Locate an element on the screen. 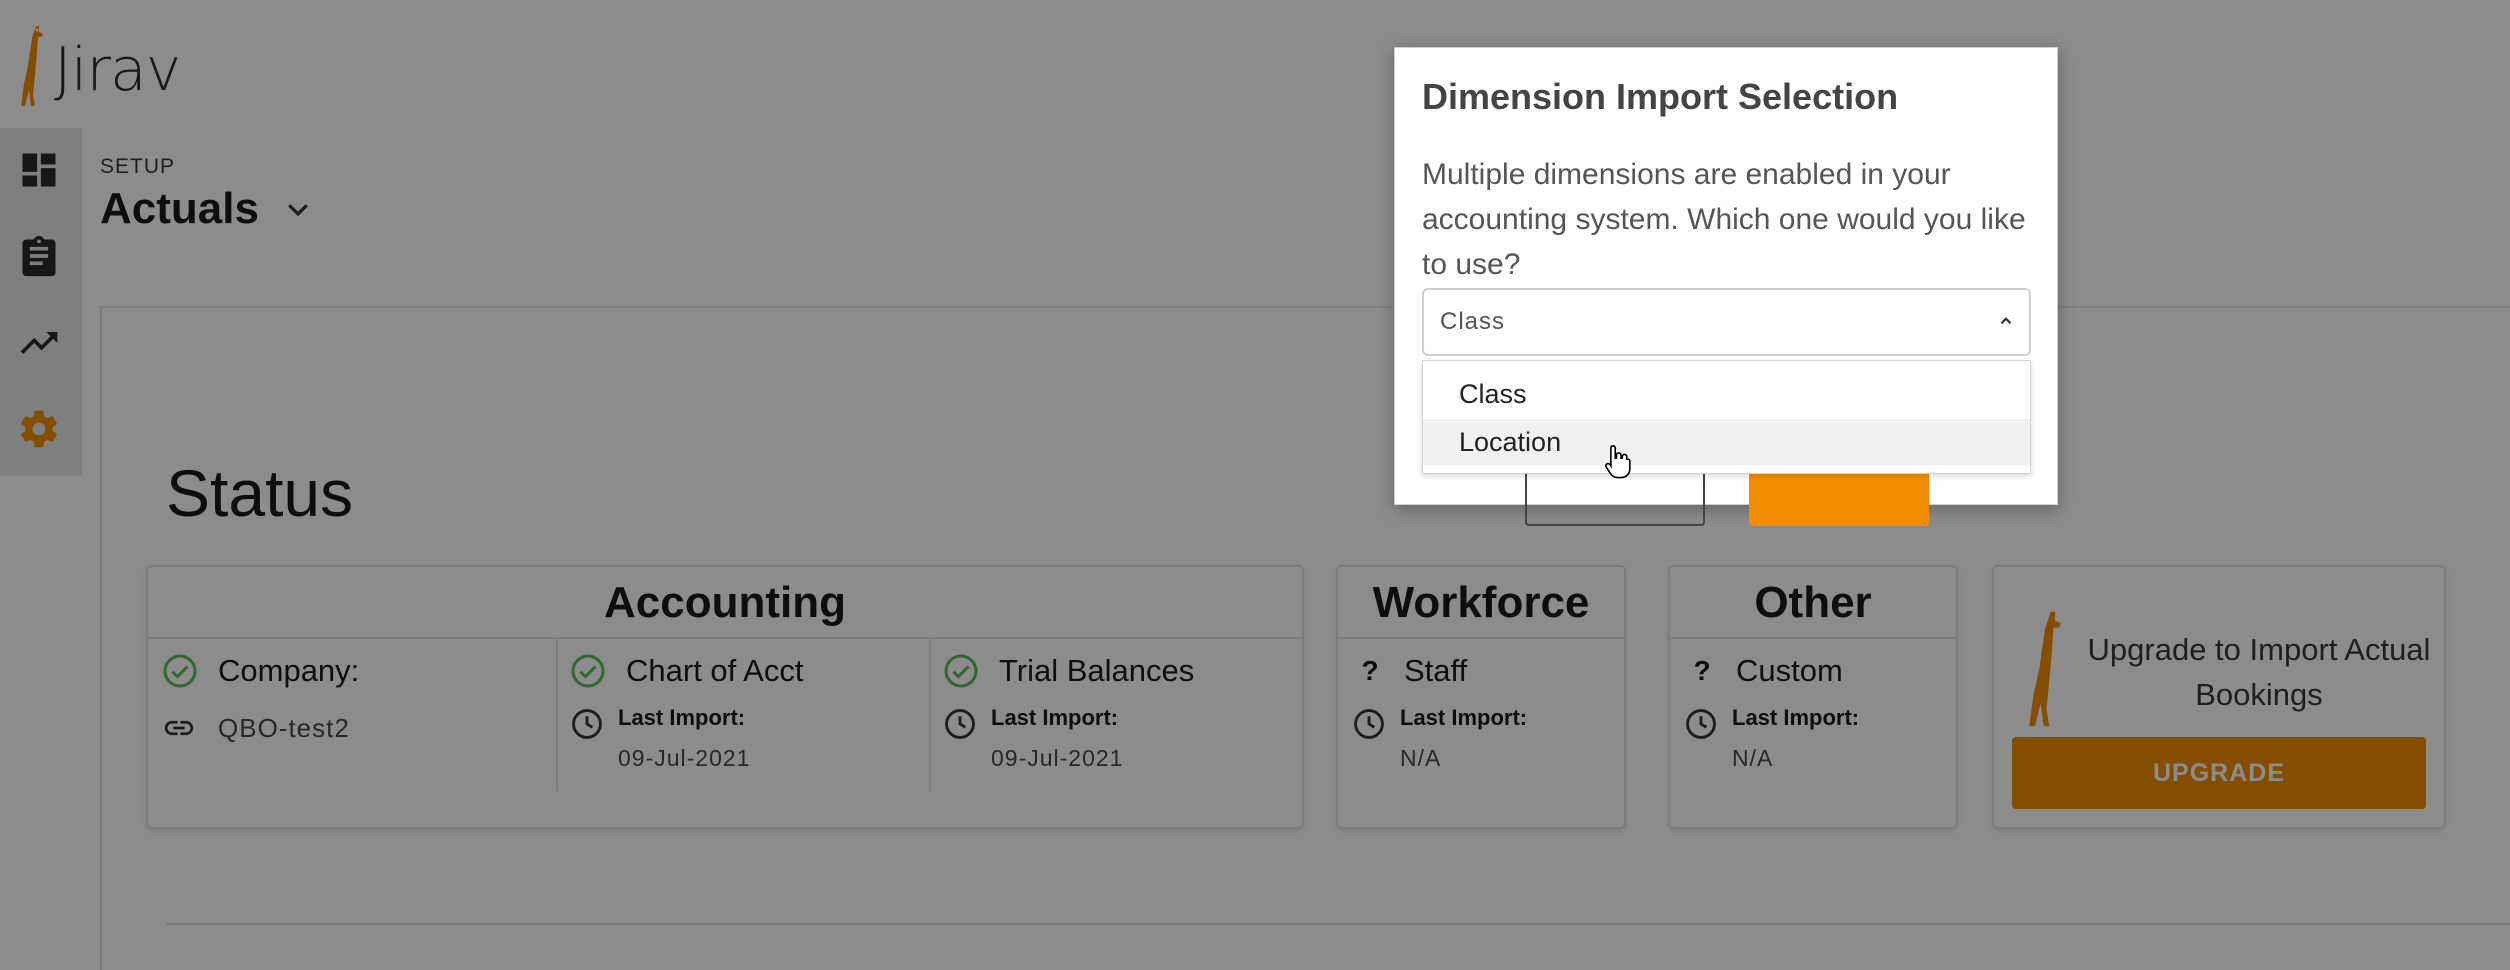 This screenshot has height=970, width=2510. dropdown-option-location: Location is located at coordinates (1726, 442).